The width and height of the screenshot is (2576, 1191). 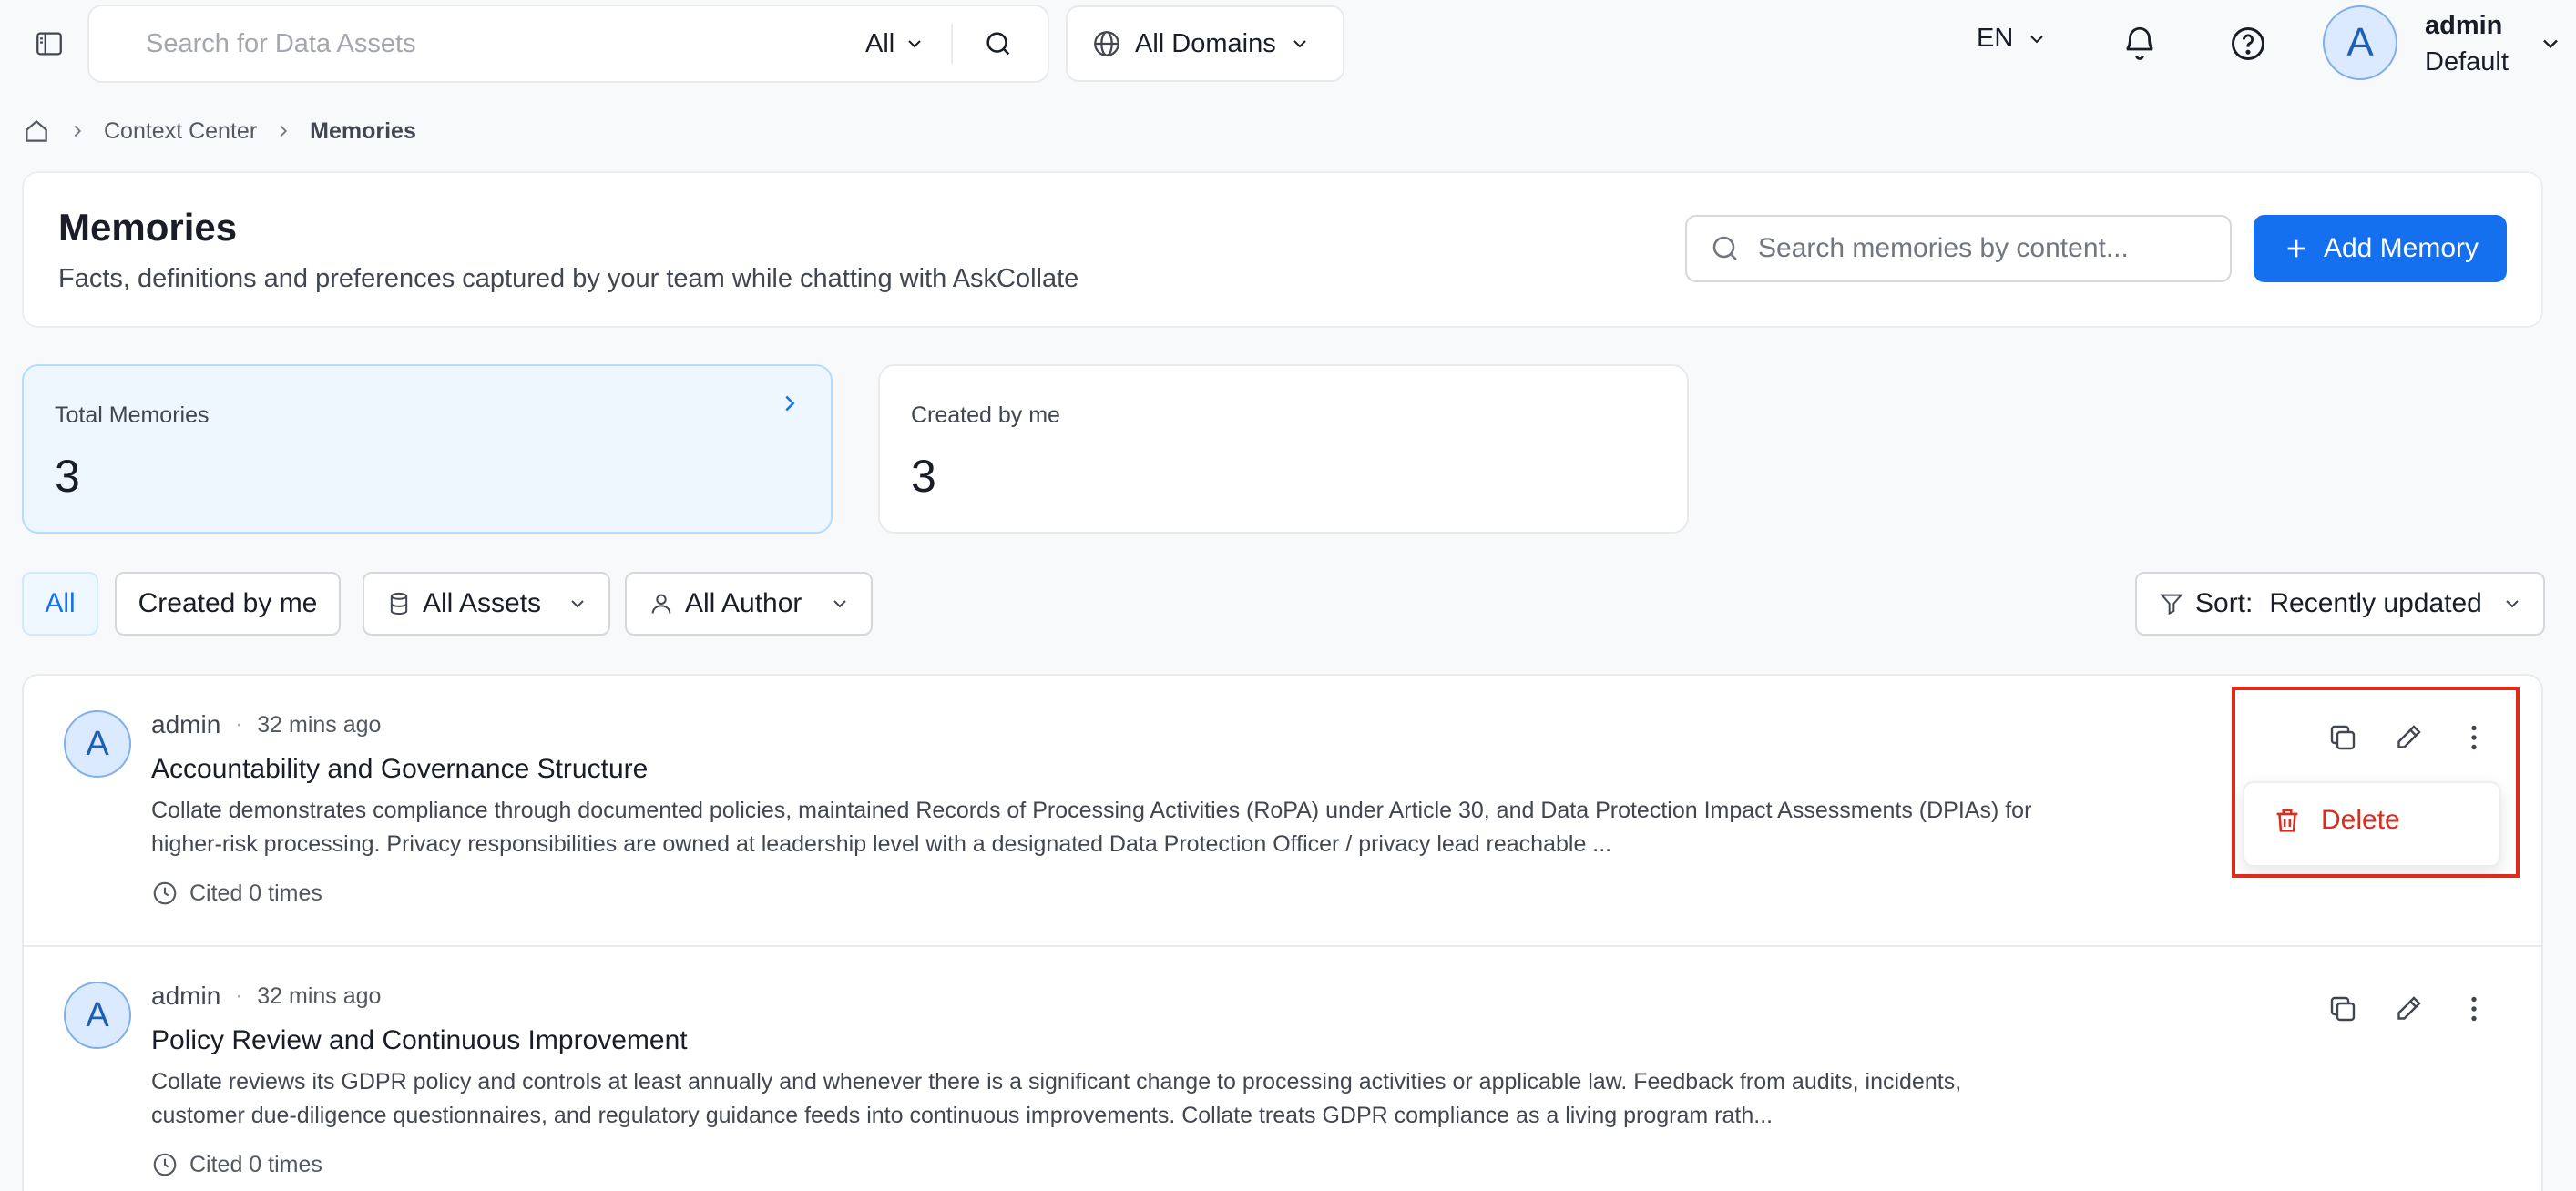 I want to click on domain-dropdown: All Domains, so click(x=1205, y=43).